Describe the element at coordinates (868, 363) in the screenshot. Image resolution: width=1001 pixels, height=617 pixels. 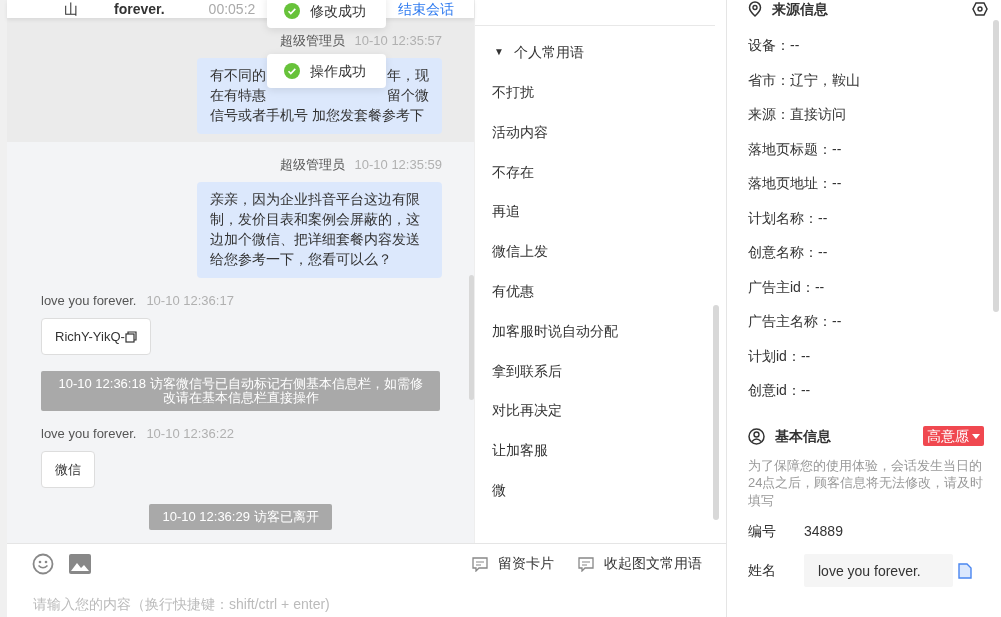
I see `info-field: 计划id：--` at that location.